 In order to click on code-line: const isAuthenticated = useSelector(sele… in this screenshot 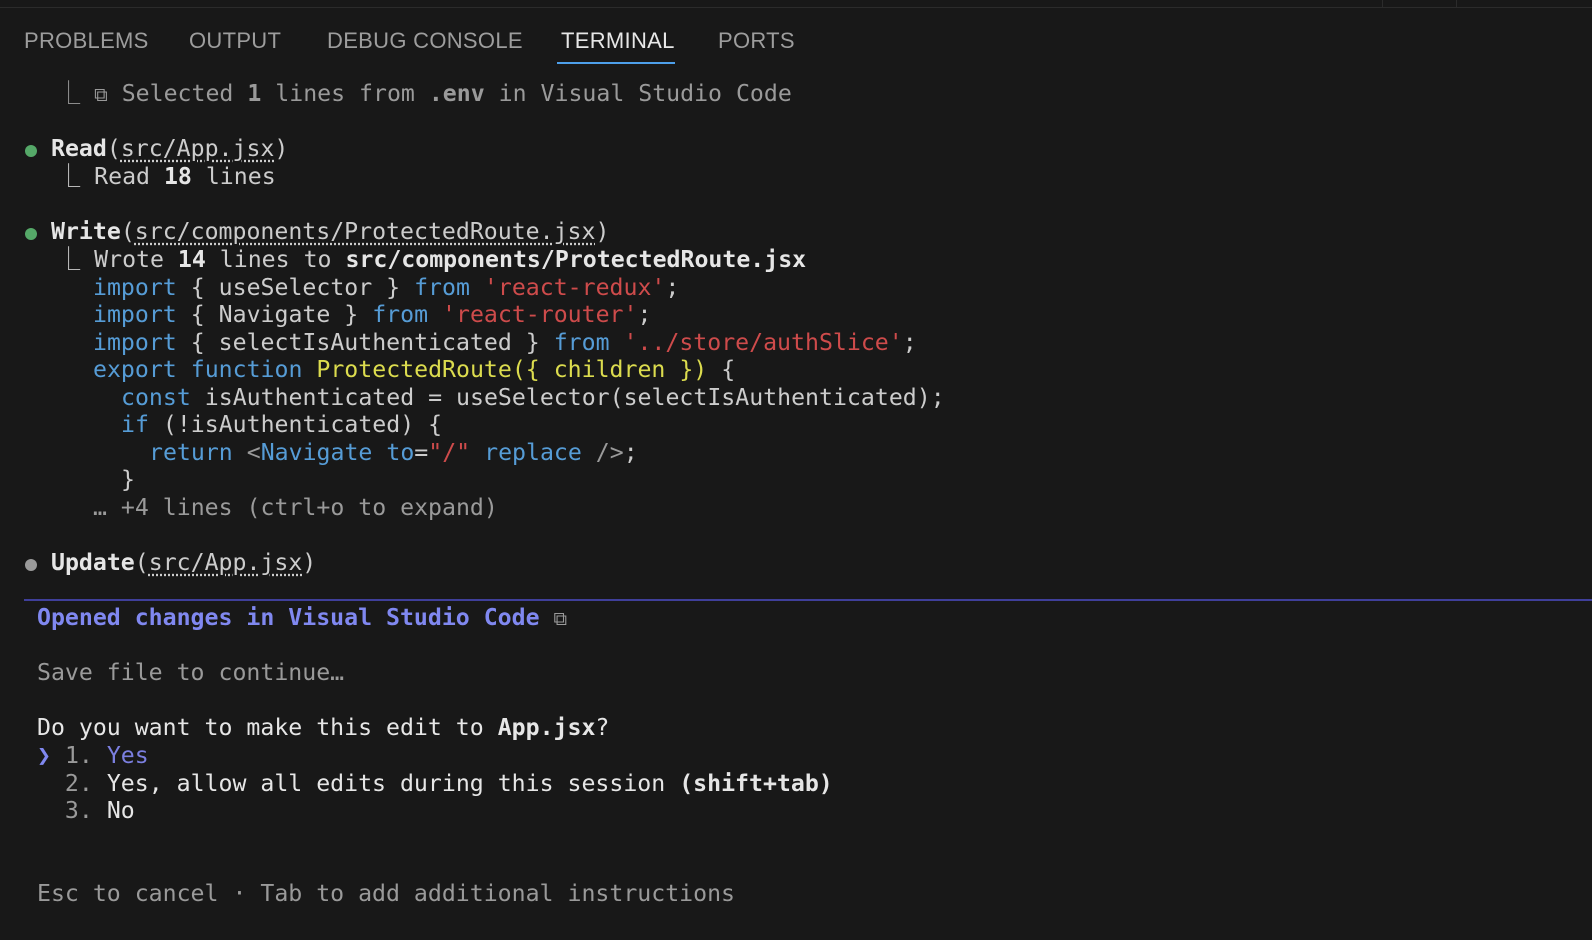, I will do `click(533, 397)`.